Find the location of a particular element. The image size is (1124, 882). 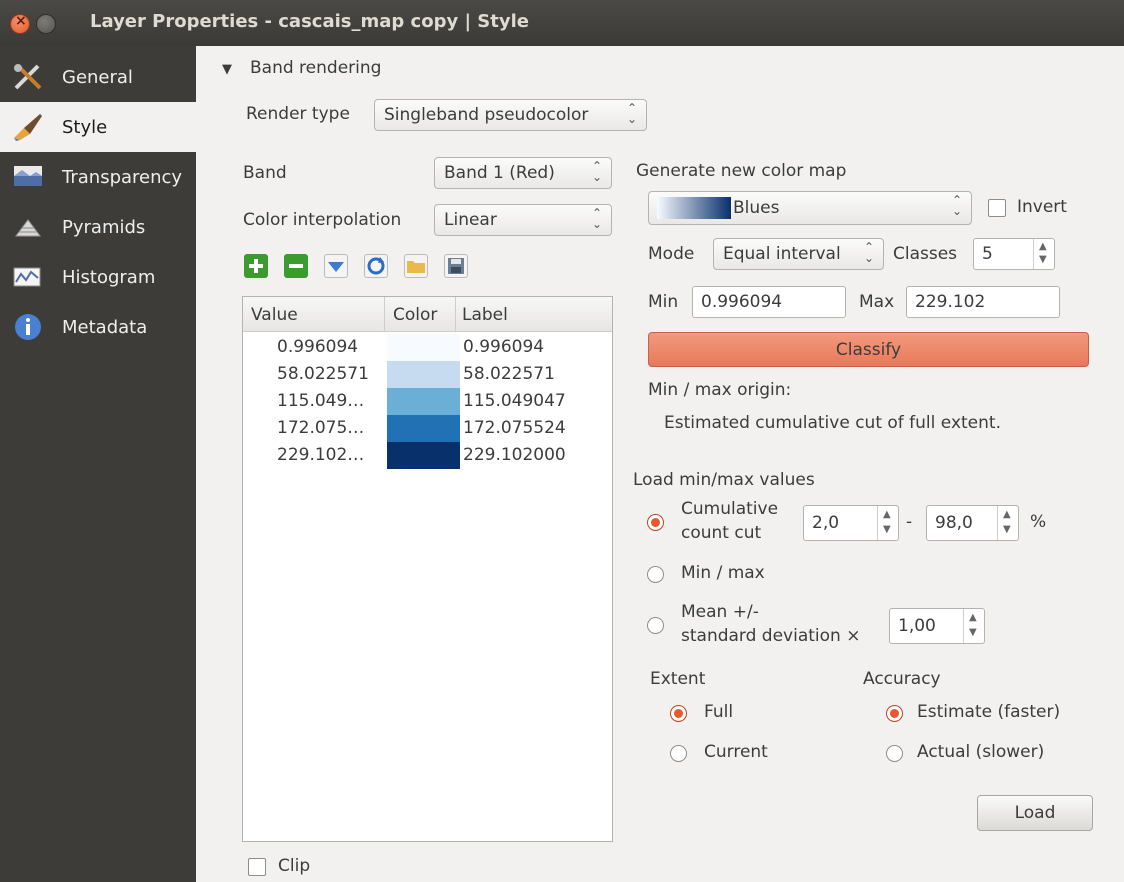

plus-icon is located at coordinates (256, 266).